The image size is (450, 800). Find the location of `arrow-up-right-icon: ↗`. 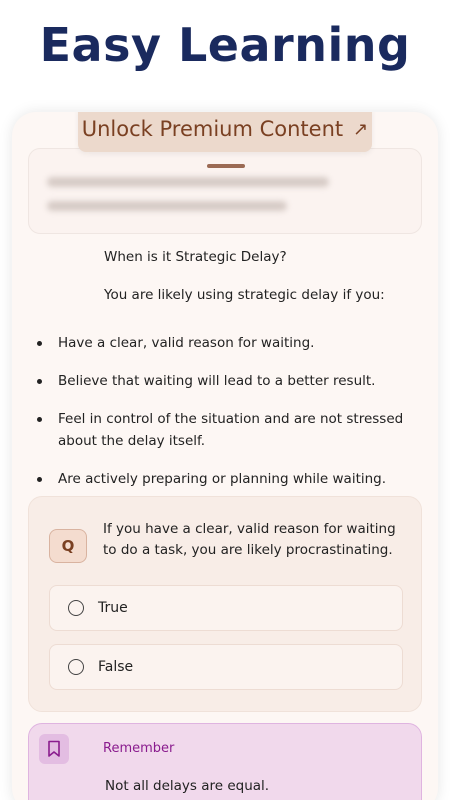

arrow-up-right-icon: ↗ is located at coordinates (361, 129).